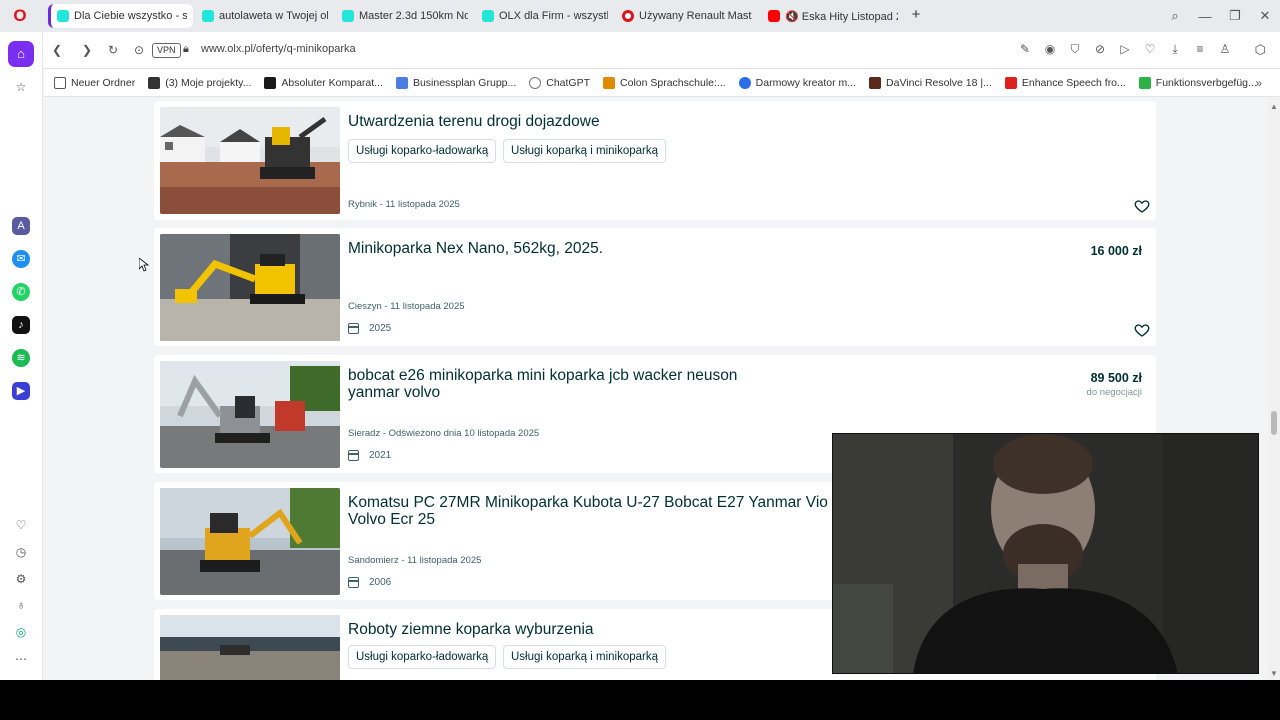 This screenshot has width=1280, height=720. Describe the element at coordinates (774, 16) in the screenshot. I see `youtube-favicon-icon` at that location.